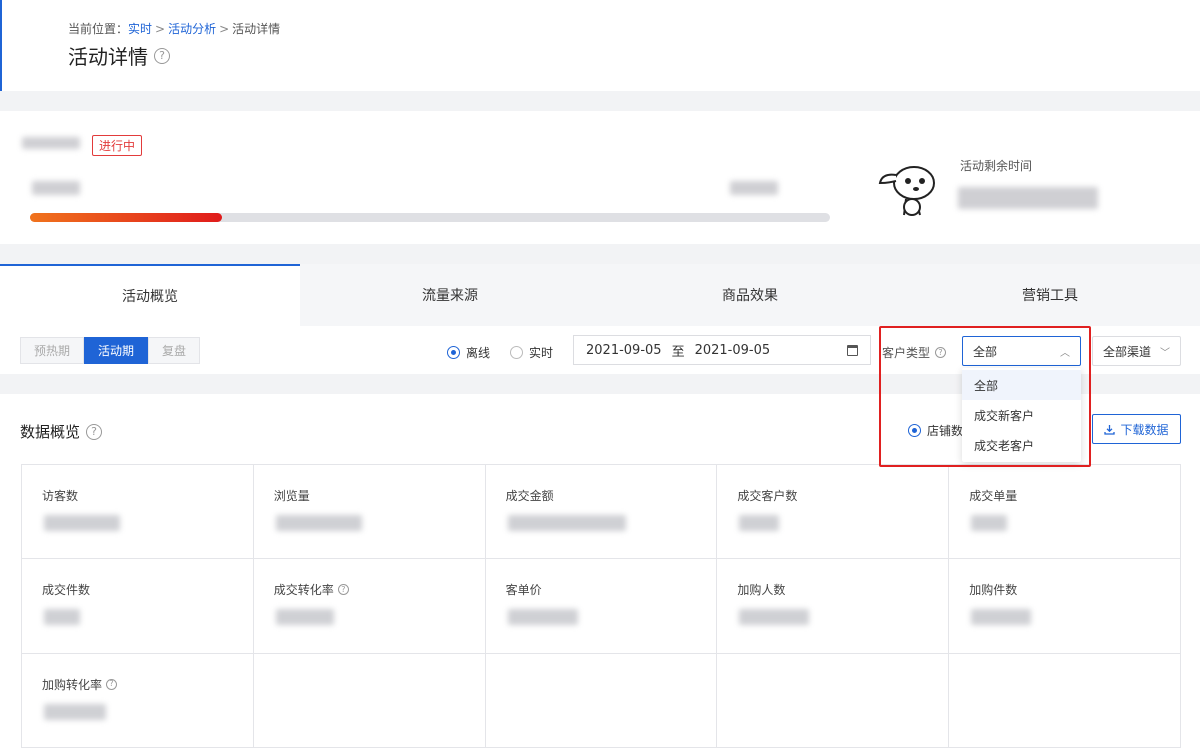 Image resolution: width=1200 pixels, height=754 pixels. I want to click on channel-select: 全部渠道 ﹀, so click(1136, 351).